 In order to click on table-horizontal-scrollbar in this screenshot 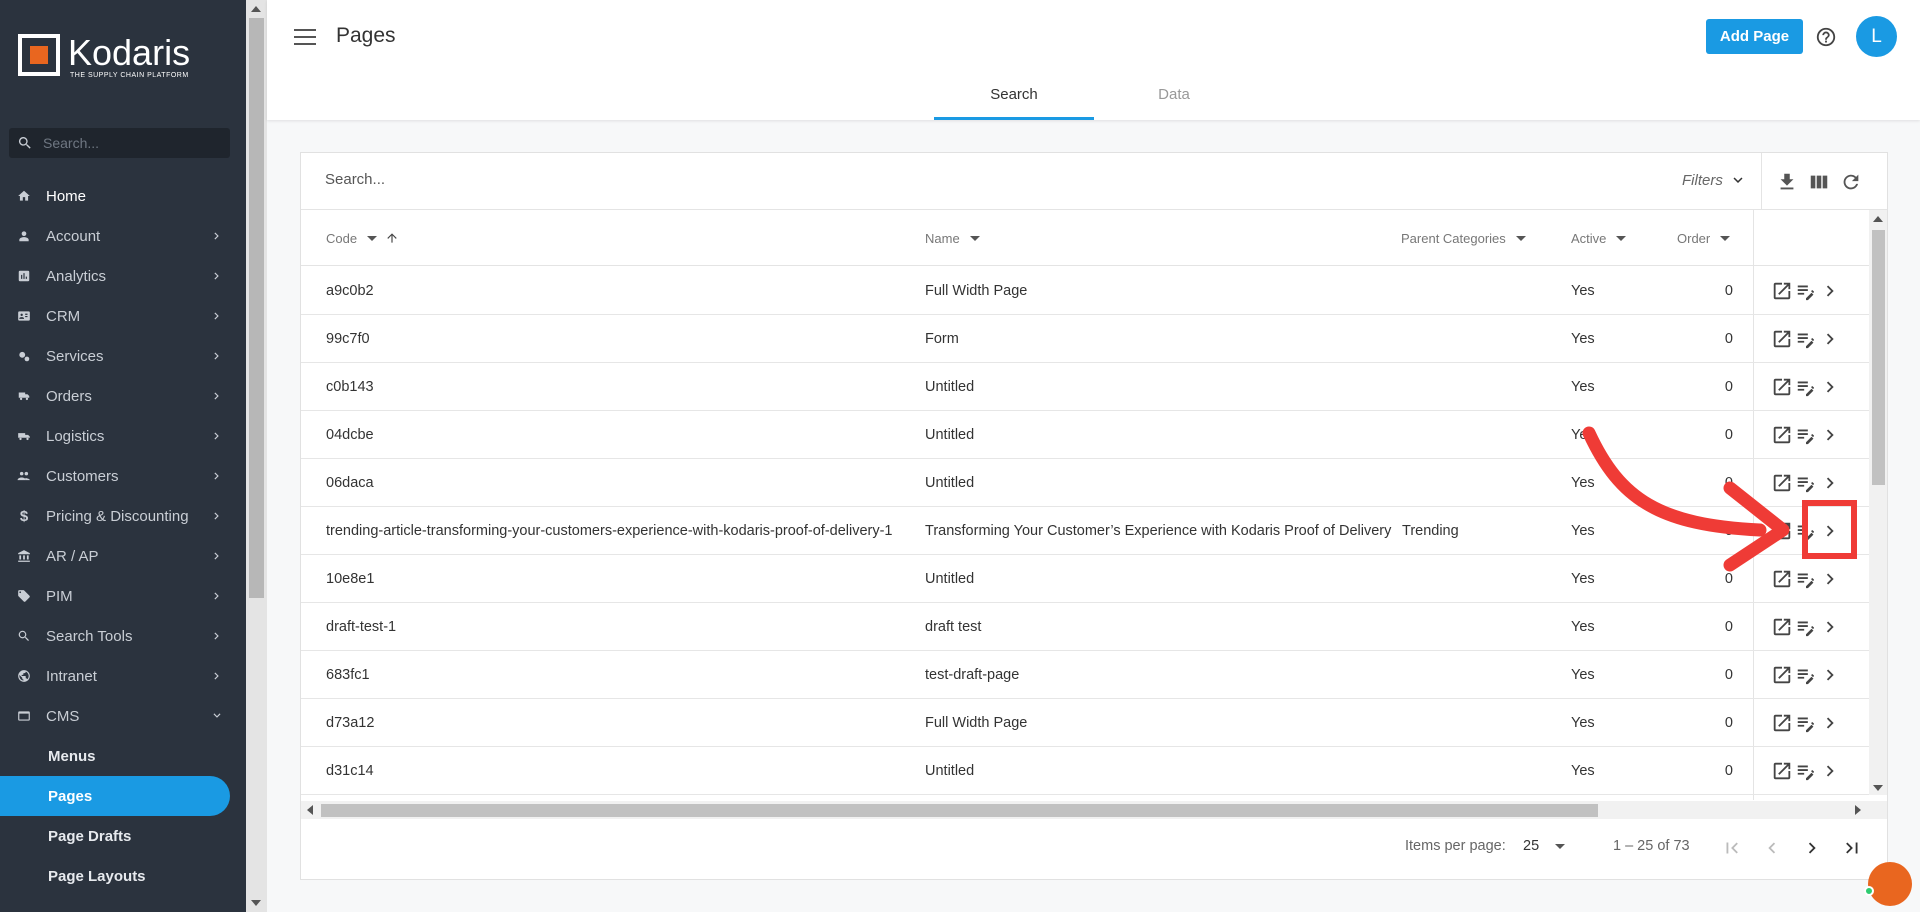, I will do `click(1094, 810)`.